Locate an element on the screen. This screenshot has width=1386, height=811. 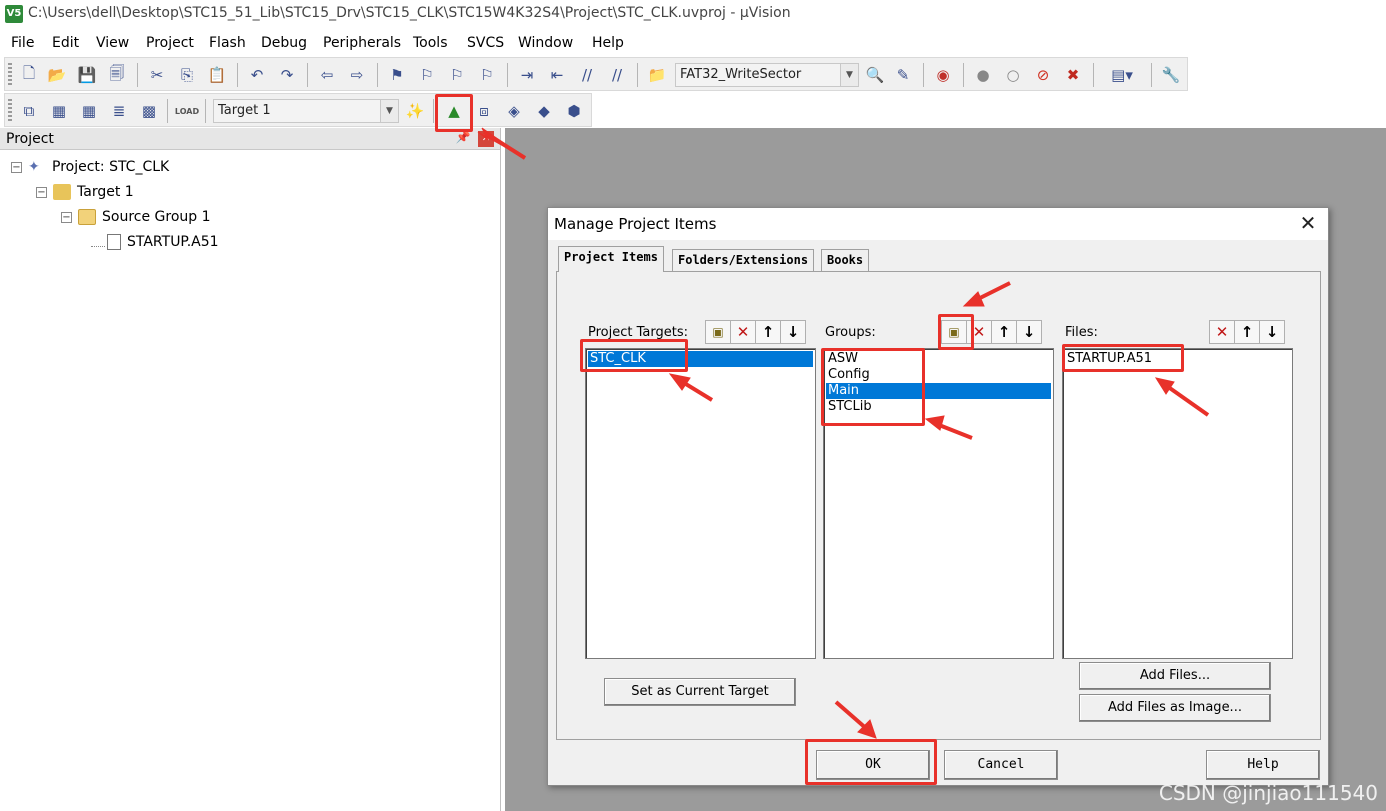
disable-breakpoint-icon: ○ is located at coordinates (1013, 75).